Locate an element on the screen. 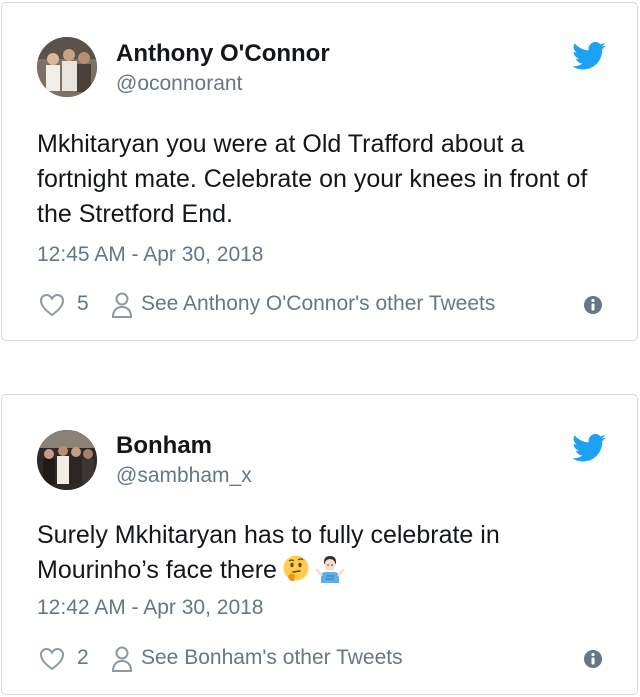 This screenshot has width=640, height=697. like-count: 2 is located at coordinates (83, 658).